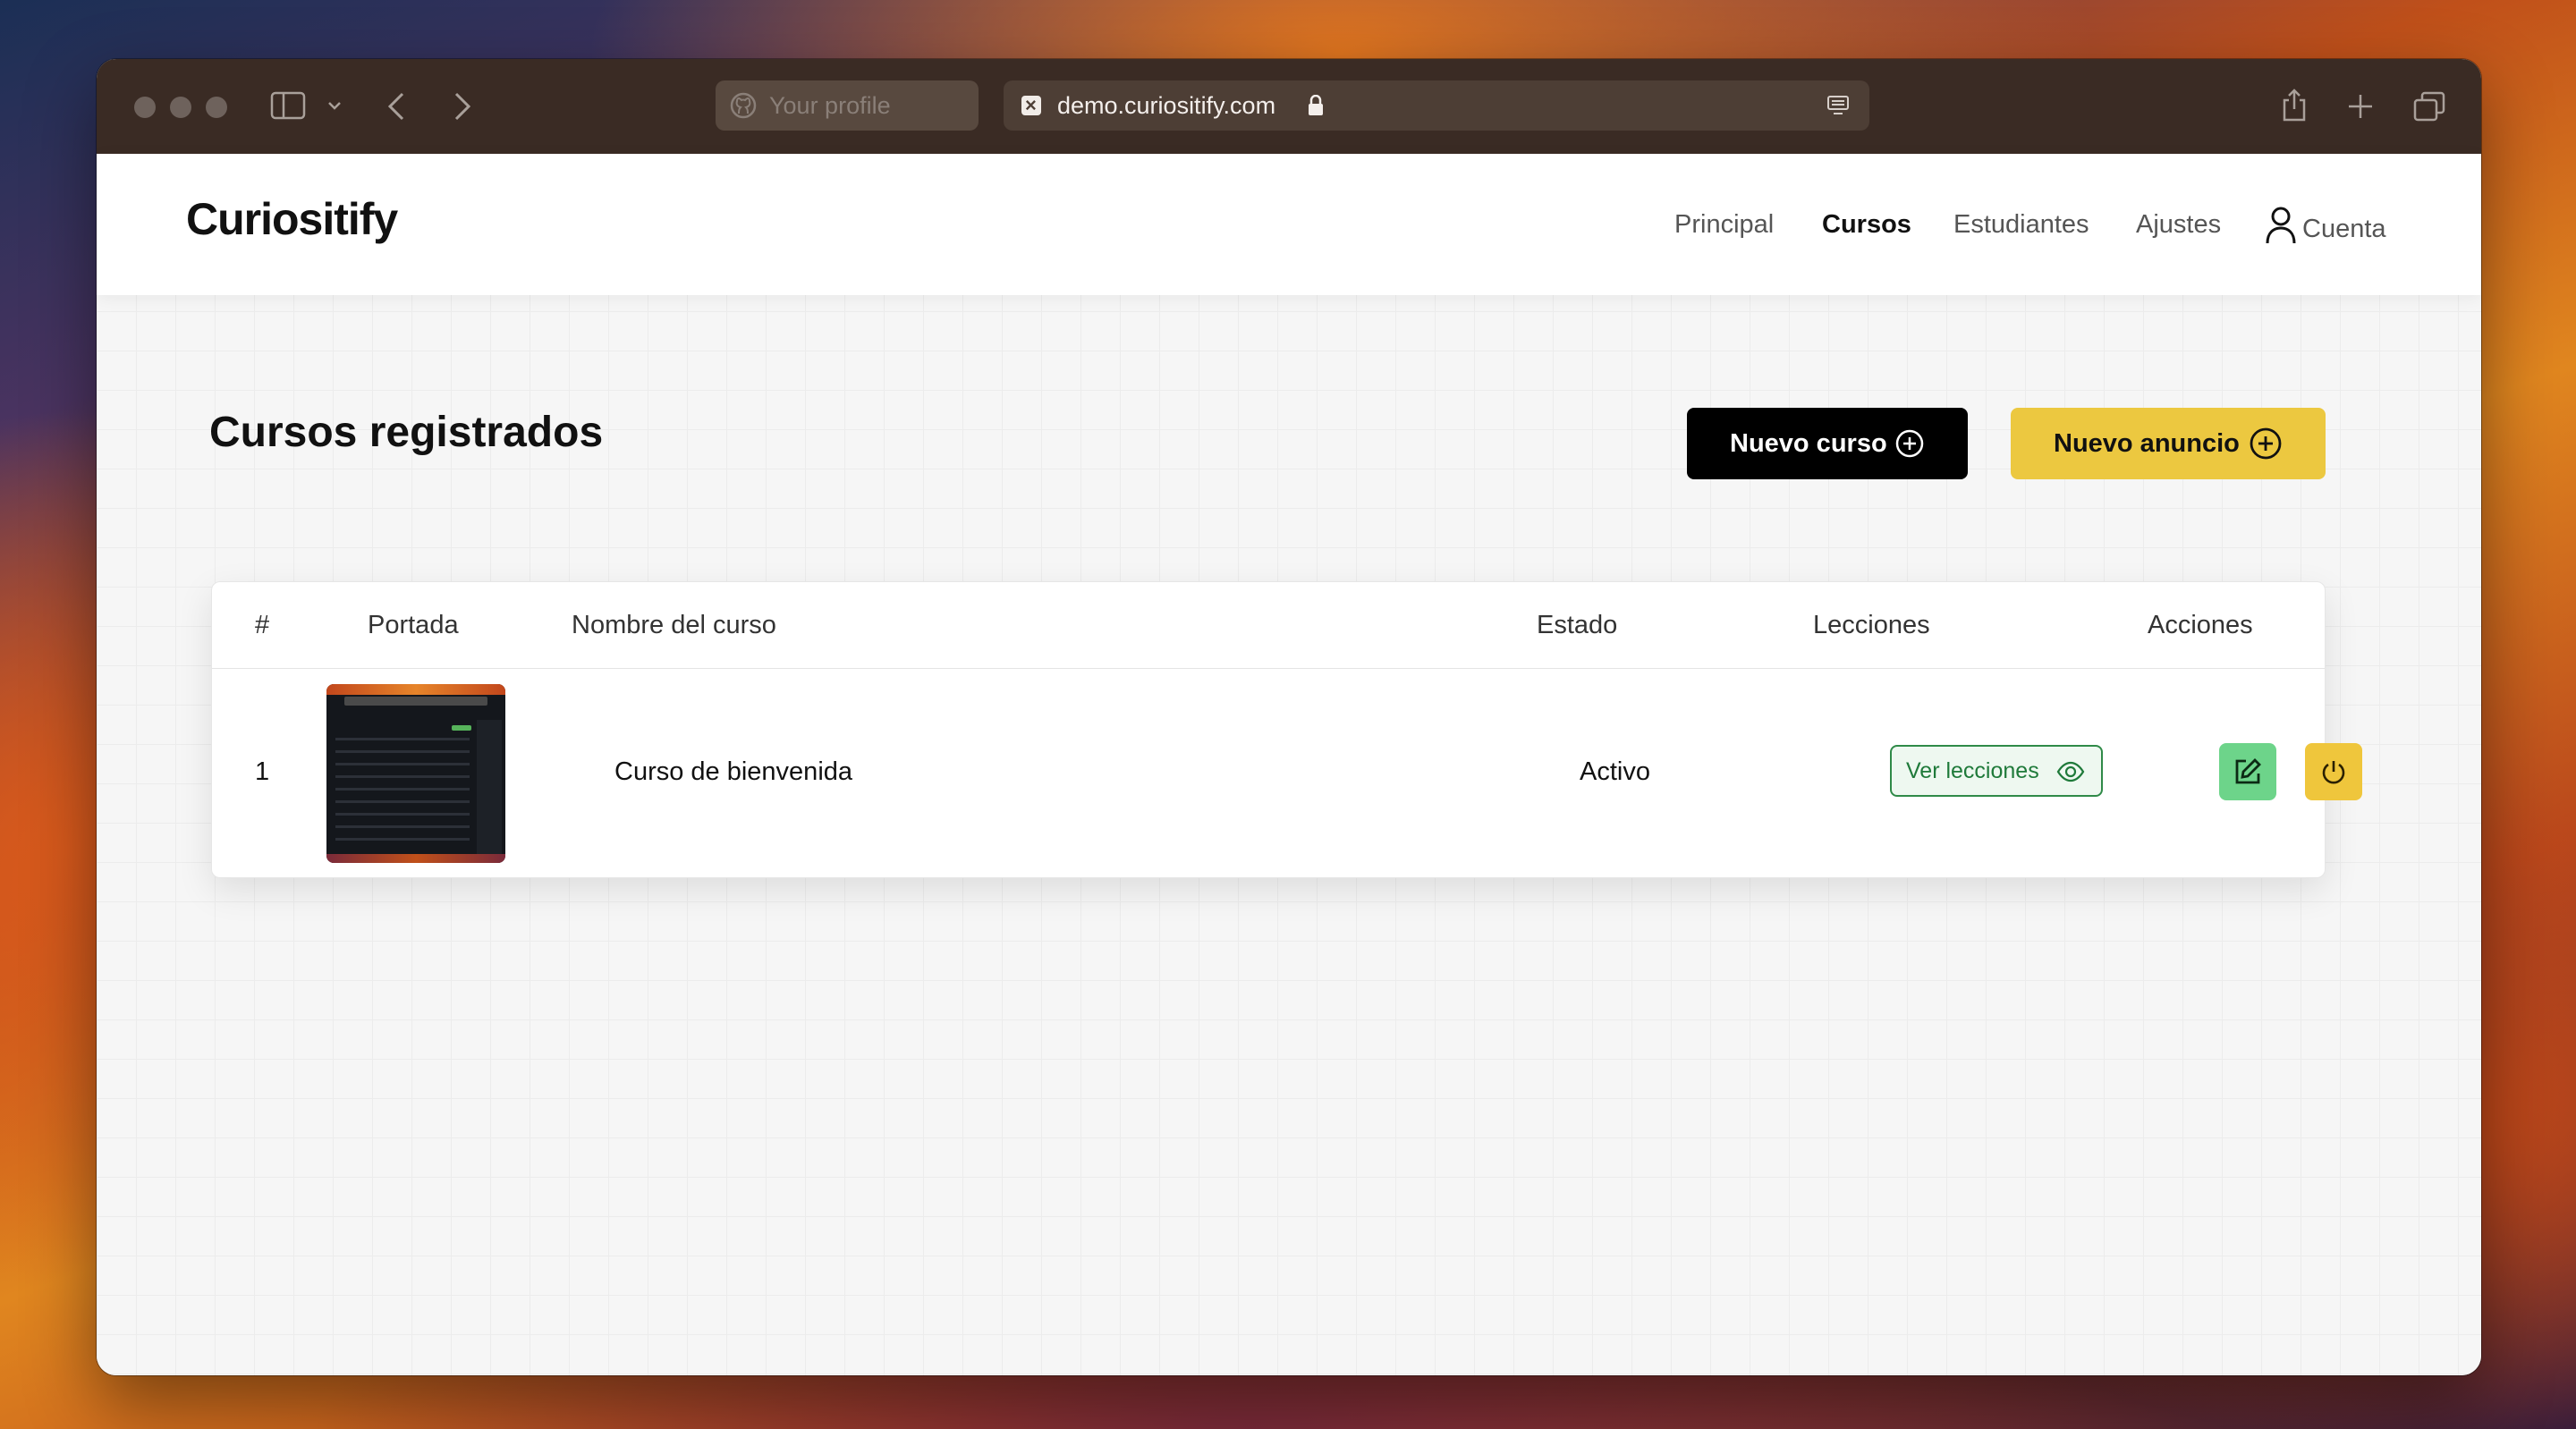 Image resolution: width=2576 pixels, height=1429 pixels. What do you see at coordinates (216, 107) in the screenshot?
I see `zoom-window-button` at bounding box center [216, 107].